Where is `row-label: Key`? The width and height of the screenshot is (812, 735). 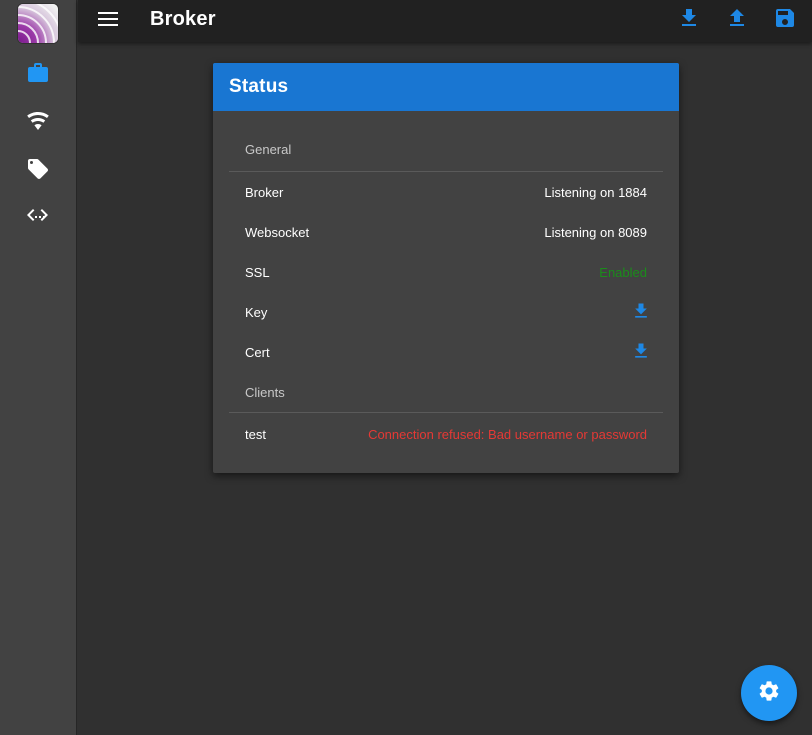
row-label: Key is located at coordinates (256, 312).